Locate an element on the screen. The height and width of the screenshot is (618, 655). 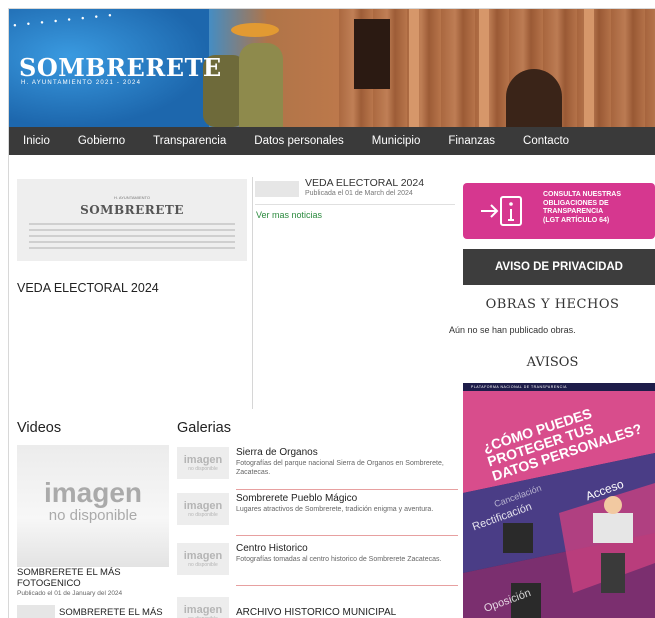
news-separator is located at coordinates (355, 204).